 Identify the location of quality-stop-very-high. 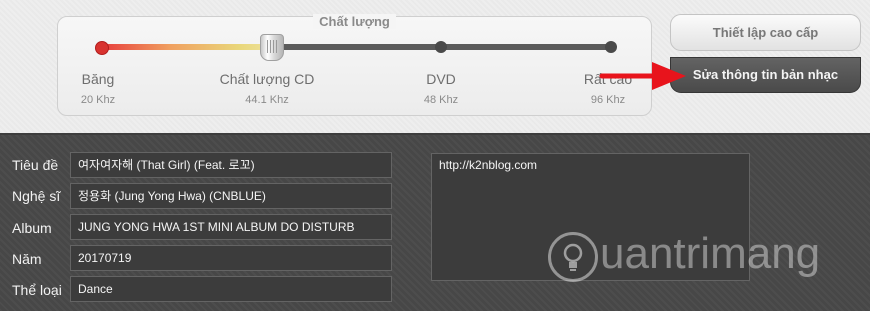
(611, 47).